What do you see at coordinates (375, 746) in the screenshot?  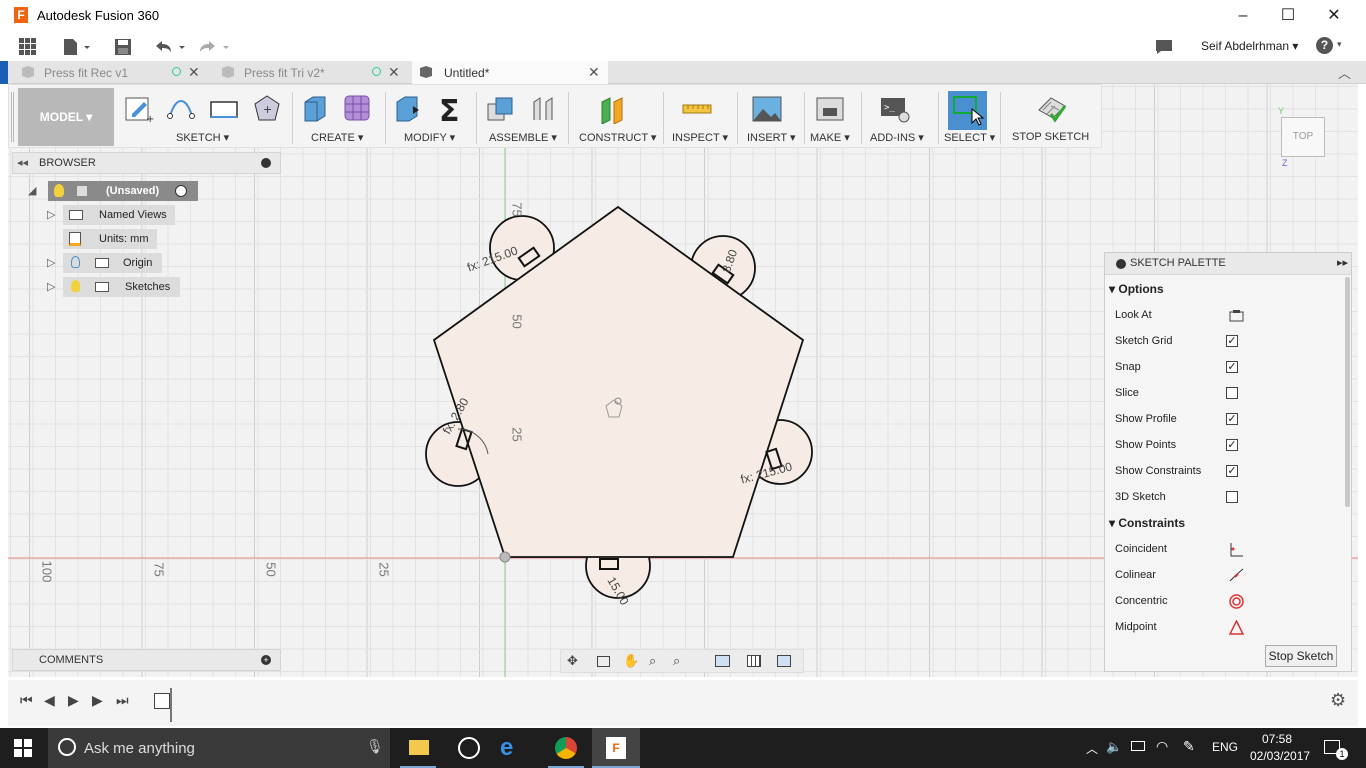 I see `microphone-icon: 🎙` at bounding box center [375, 746].